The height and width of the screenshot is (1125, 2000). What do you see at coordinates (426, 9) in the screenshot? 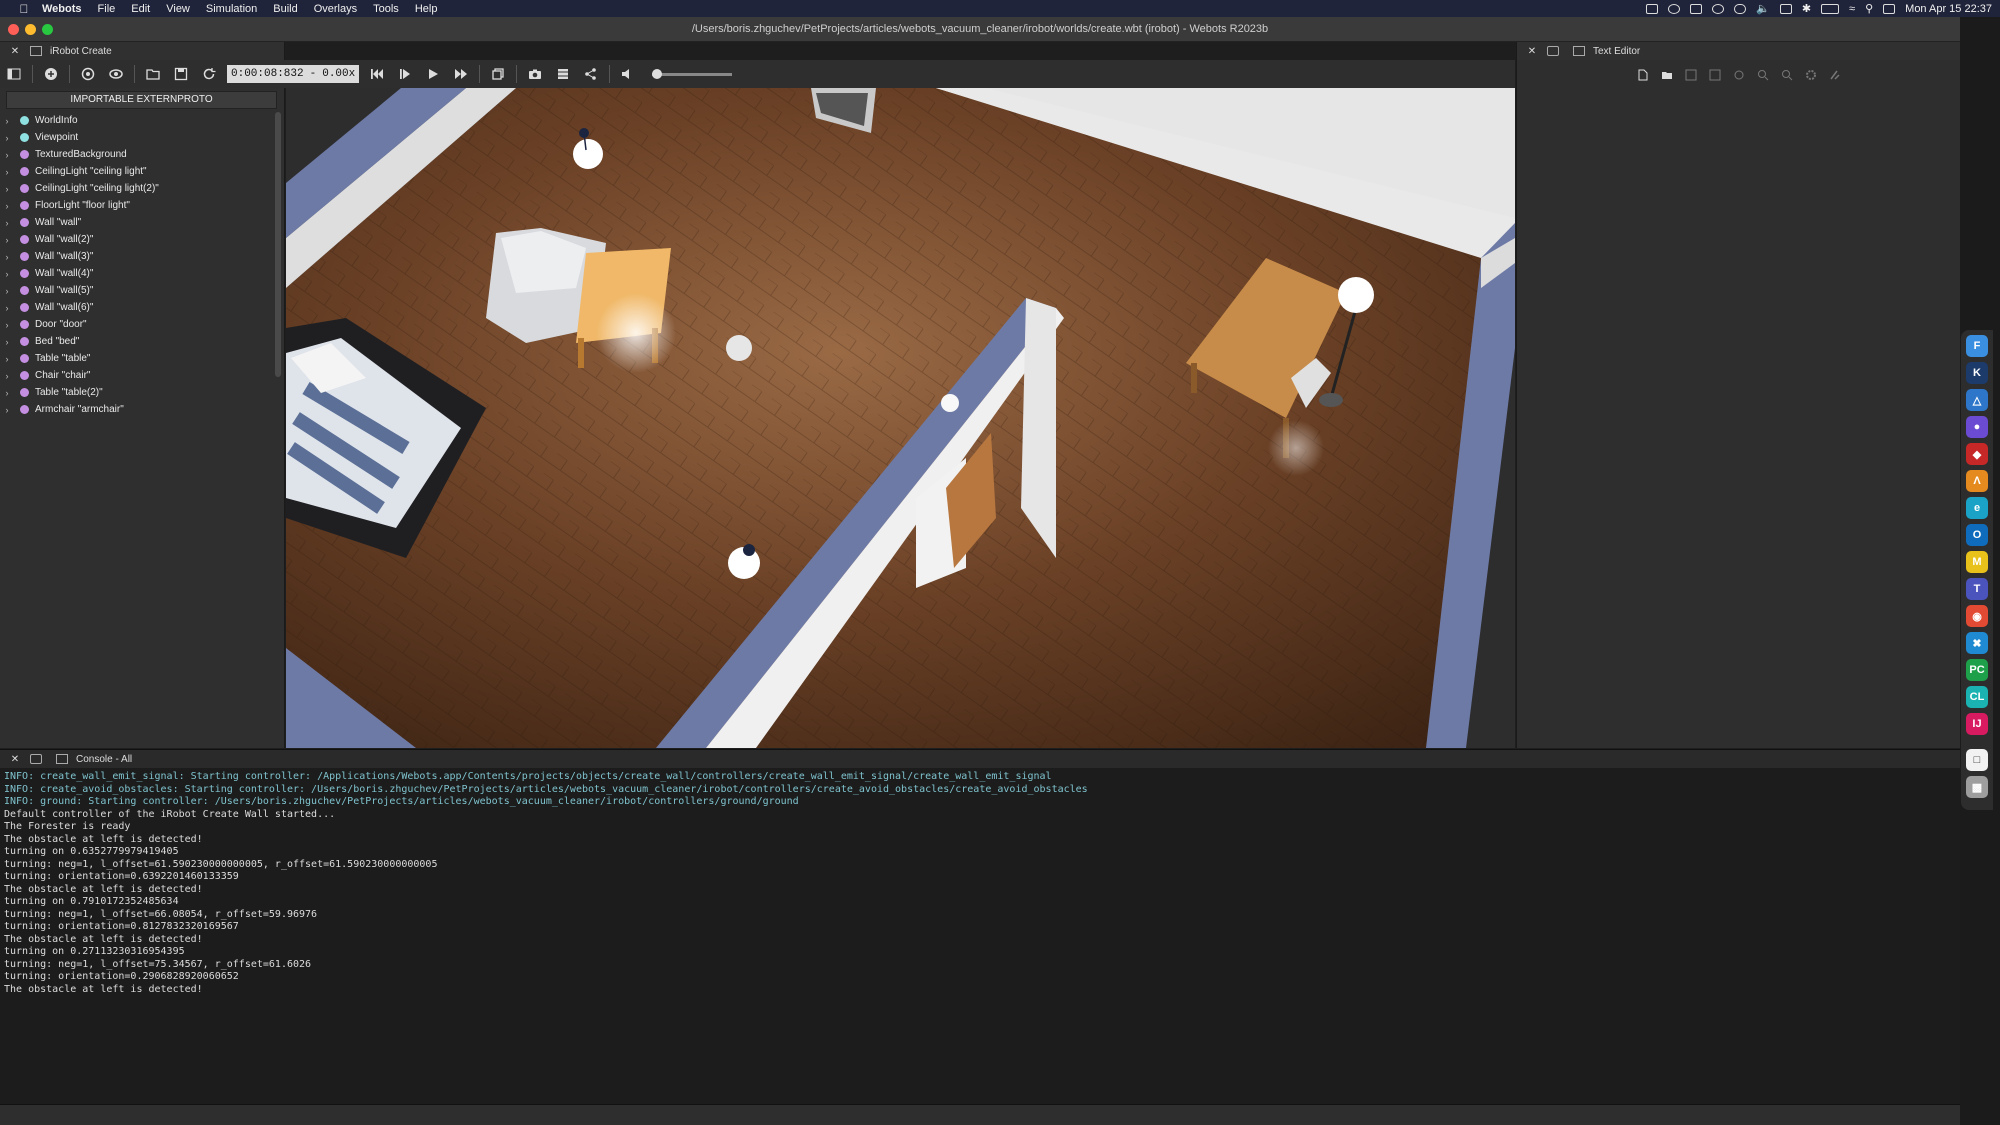
I see `menu-help: Help` at bounding box center [426, 9].